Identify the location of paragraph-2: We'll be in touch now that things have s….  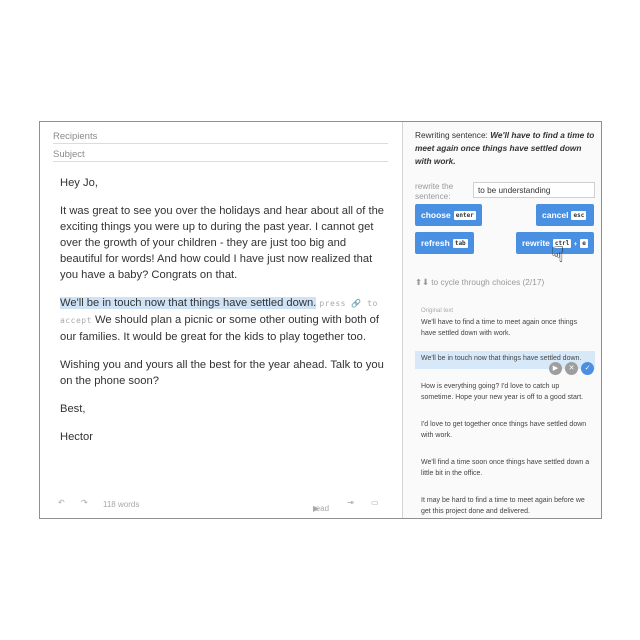
(224, 320).